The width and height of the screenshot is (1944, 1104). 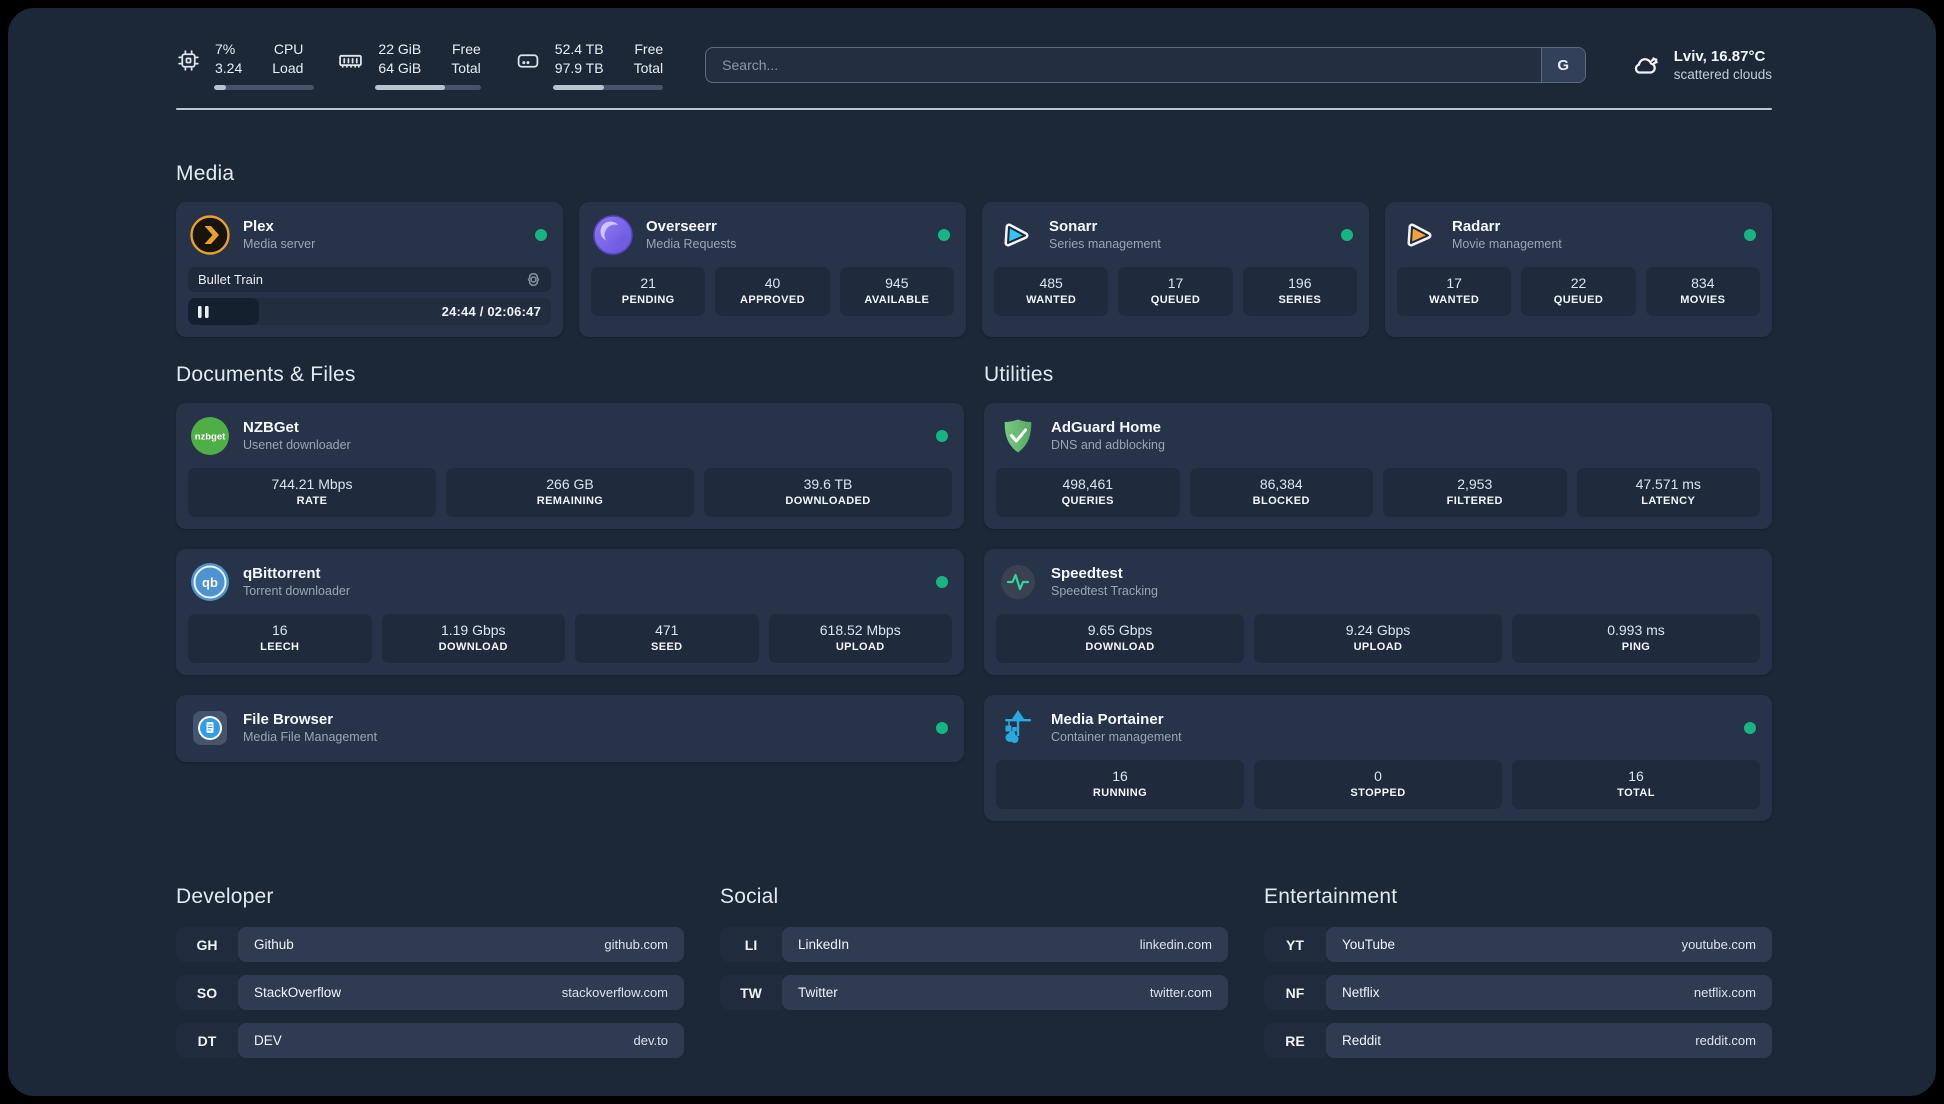 I want to click on bookmark-url: twitter.com, so click(x=1180, y=992).